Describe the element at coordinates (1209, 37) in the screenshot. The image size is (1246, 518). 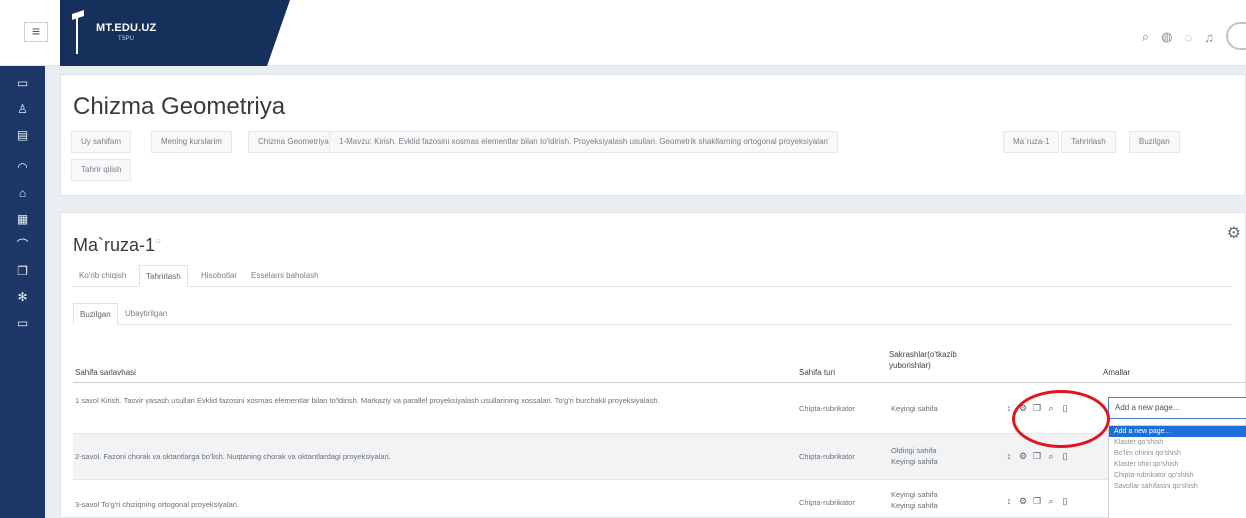
I see `bell-icon: ♫` at that location.